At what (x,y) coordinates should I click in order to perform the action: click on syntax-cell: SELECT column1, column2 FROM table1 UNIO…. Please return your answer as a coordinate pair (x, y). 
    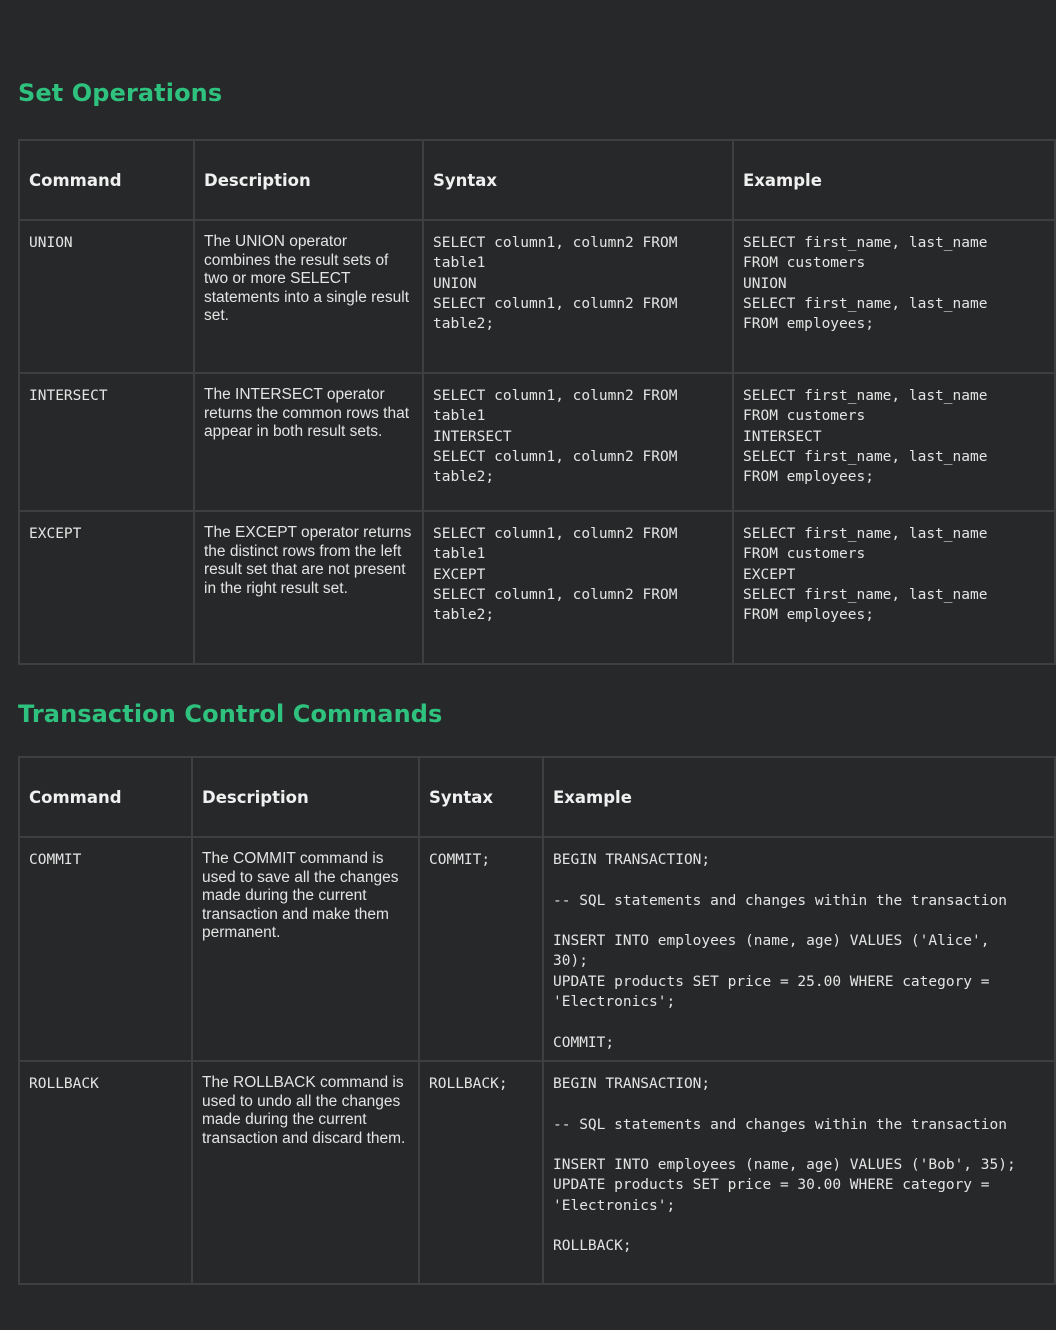
    Looking at the image, I should click on (578, 296).